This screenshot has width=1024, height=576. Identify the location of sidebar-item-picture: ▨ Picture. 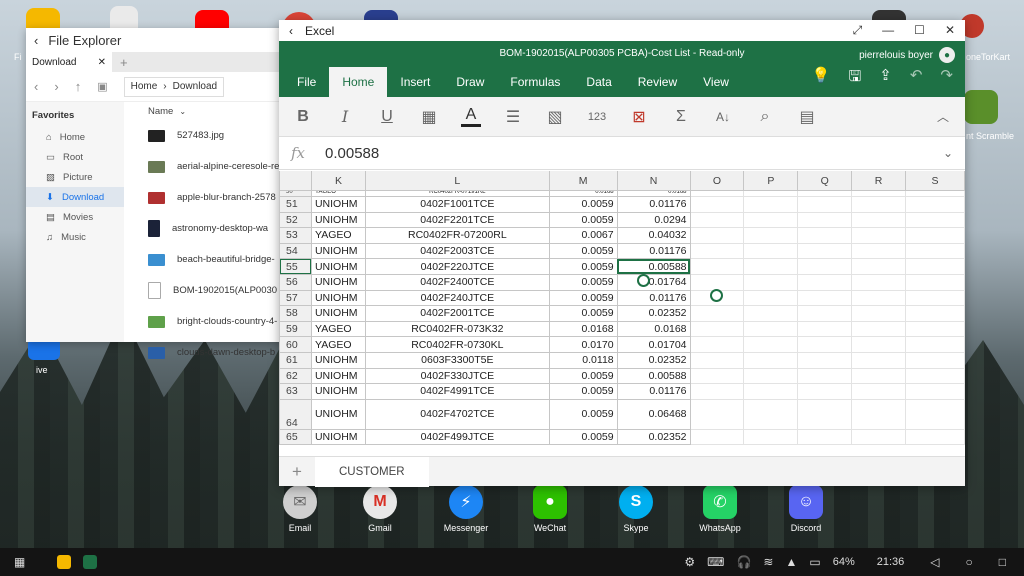
(75, 177).